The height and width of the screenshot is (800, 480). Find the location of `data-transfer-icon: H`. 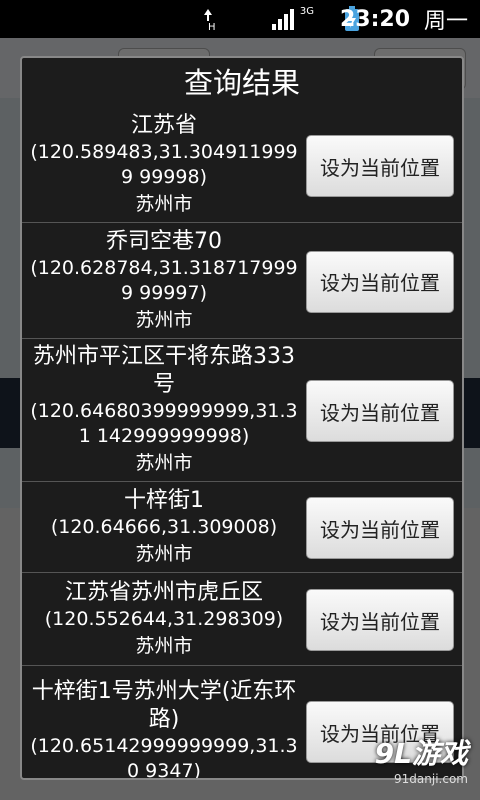

data-transfer-icon: H is located at coordinates (212, 19).